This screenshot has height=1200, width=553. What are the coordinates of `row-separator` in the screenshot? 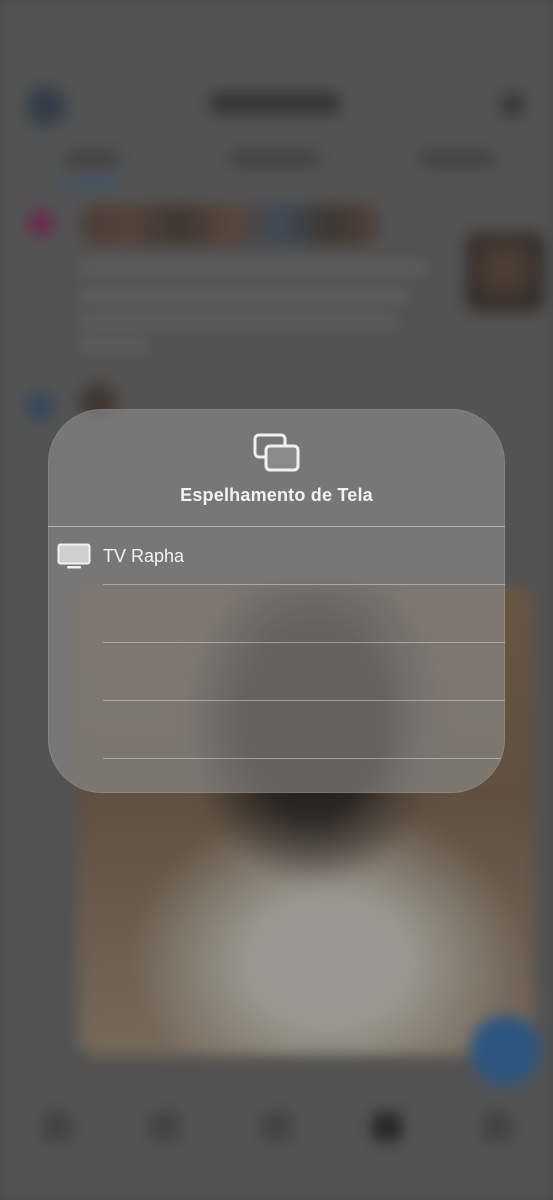 It's located at (304, 758).